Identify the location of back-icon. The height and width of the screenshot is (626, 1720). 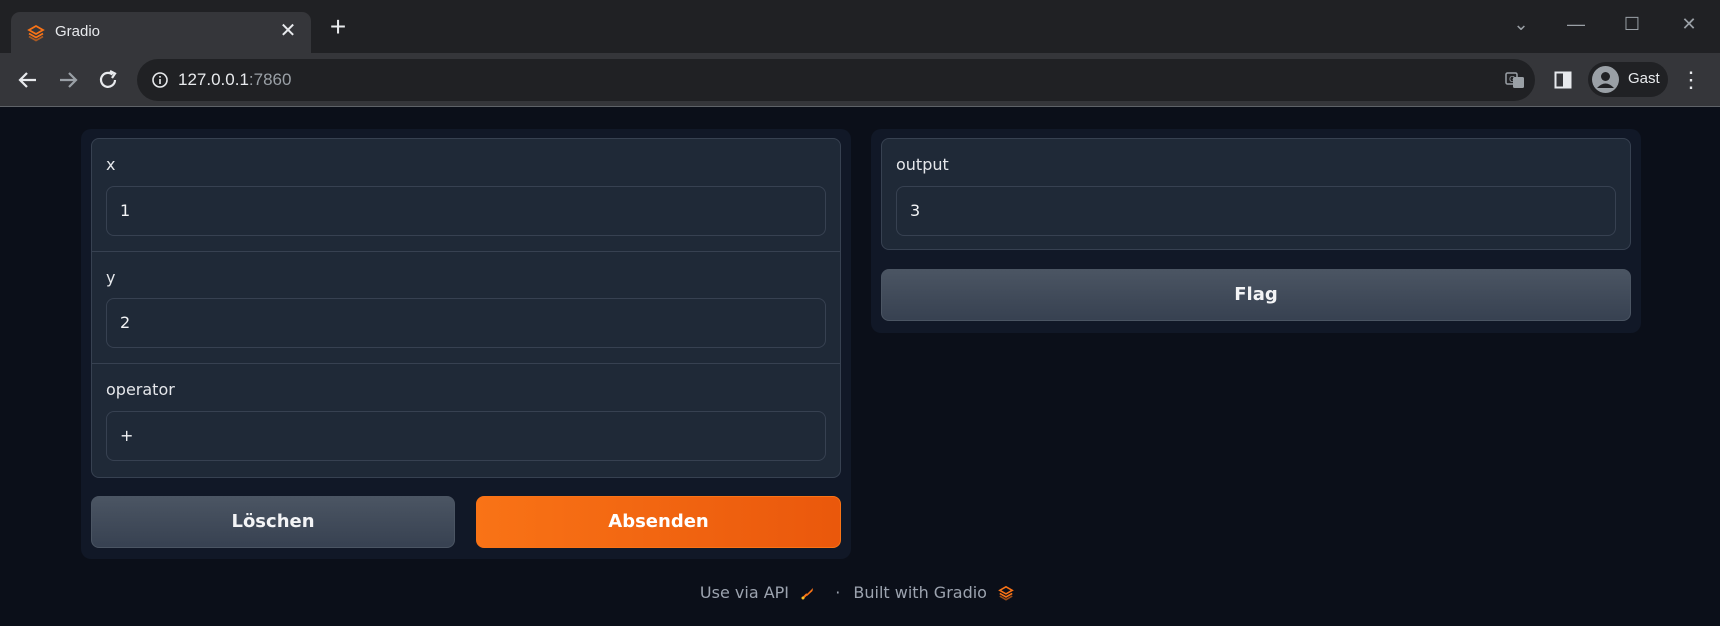
(28, 80).